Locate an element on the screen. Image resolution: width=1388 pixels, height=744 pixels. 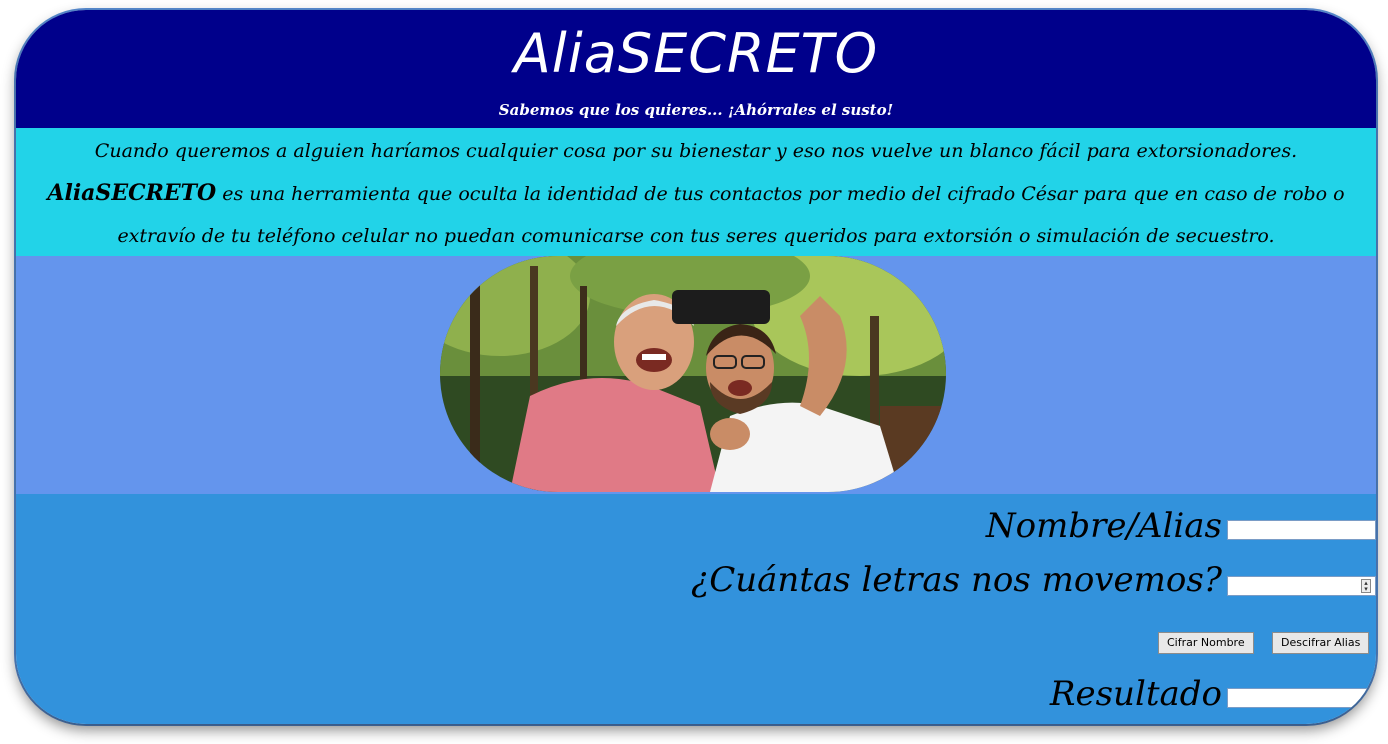
encrypt-name-button: Cifrar Nombre is located at coordinates (1206, 643).